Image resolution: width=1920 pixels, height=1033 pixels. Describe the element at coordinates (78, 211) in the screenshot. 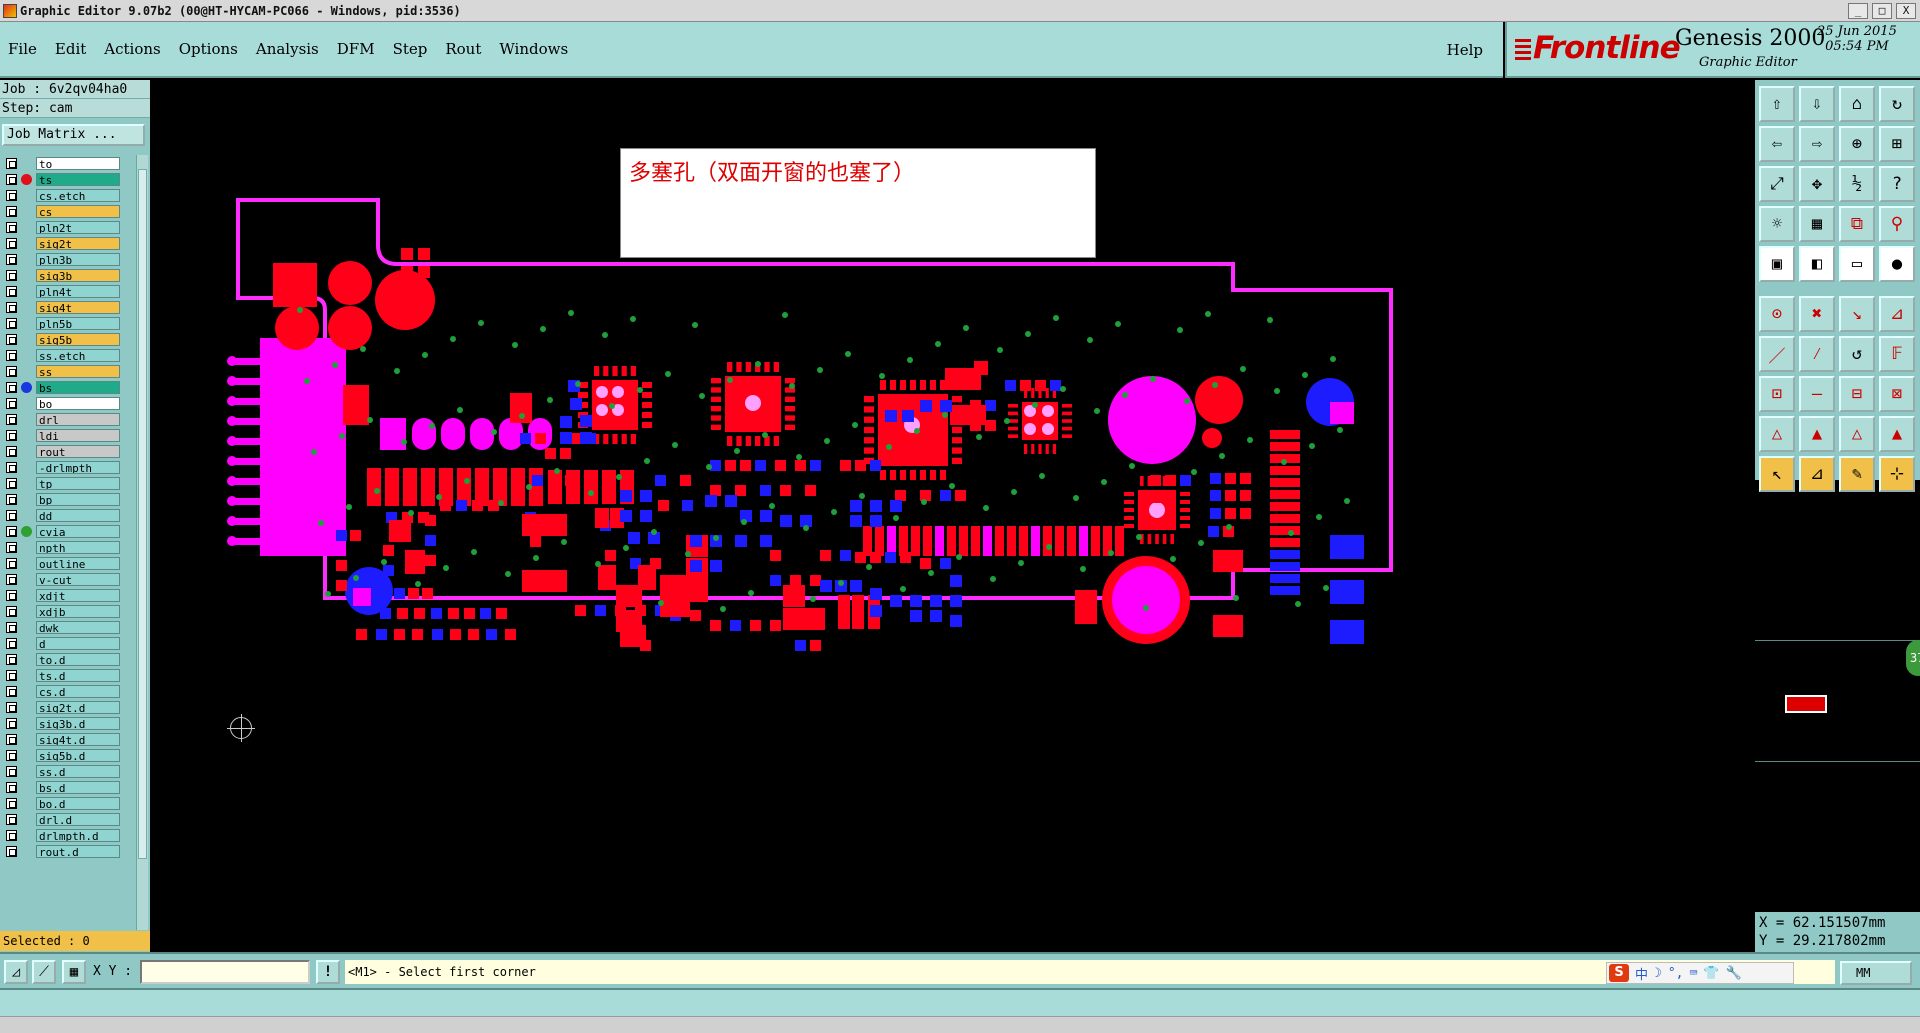

I see `layer-name: cs` at that location.